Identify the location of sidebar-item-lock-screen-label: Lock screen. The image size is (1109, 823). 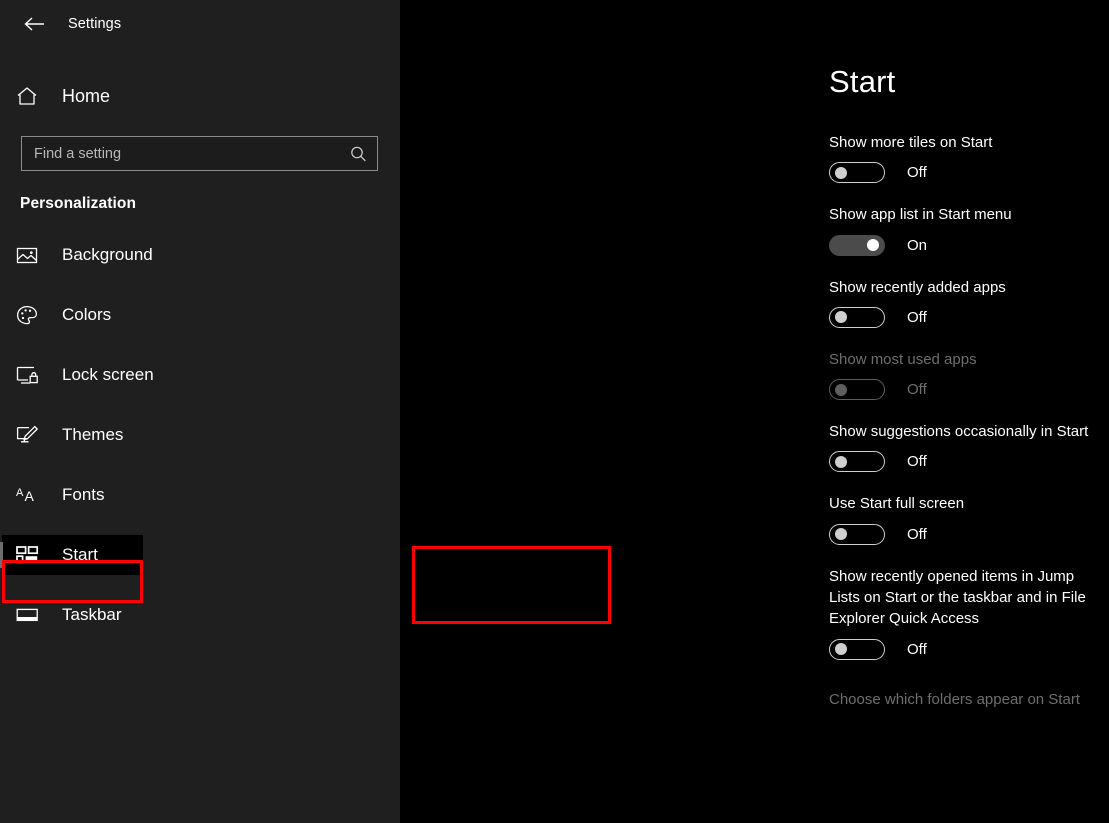
(108, 374).